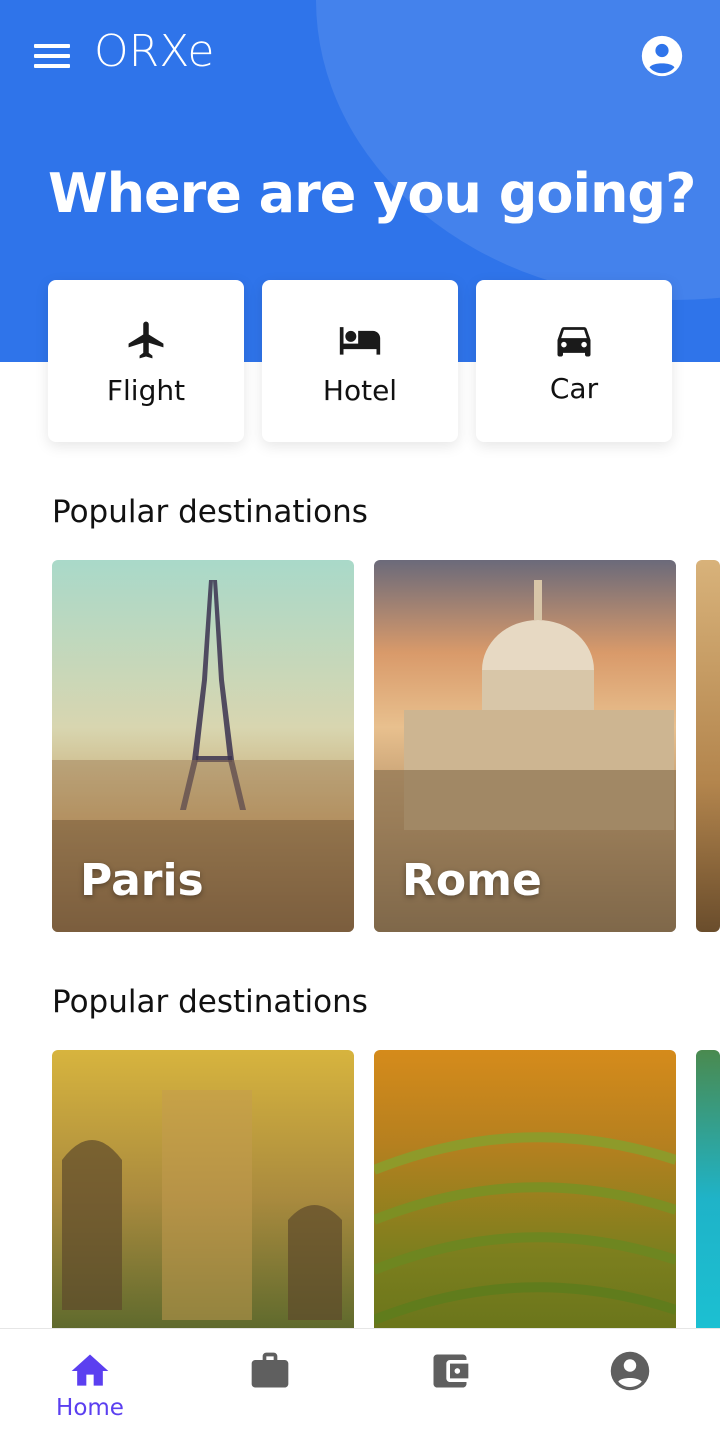 This screenshot has height=1440, width=720. I want to click on car-icon, so click(574, 342).